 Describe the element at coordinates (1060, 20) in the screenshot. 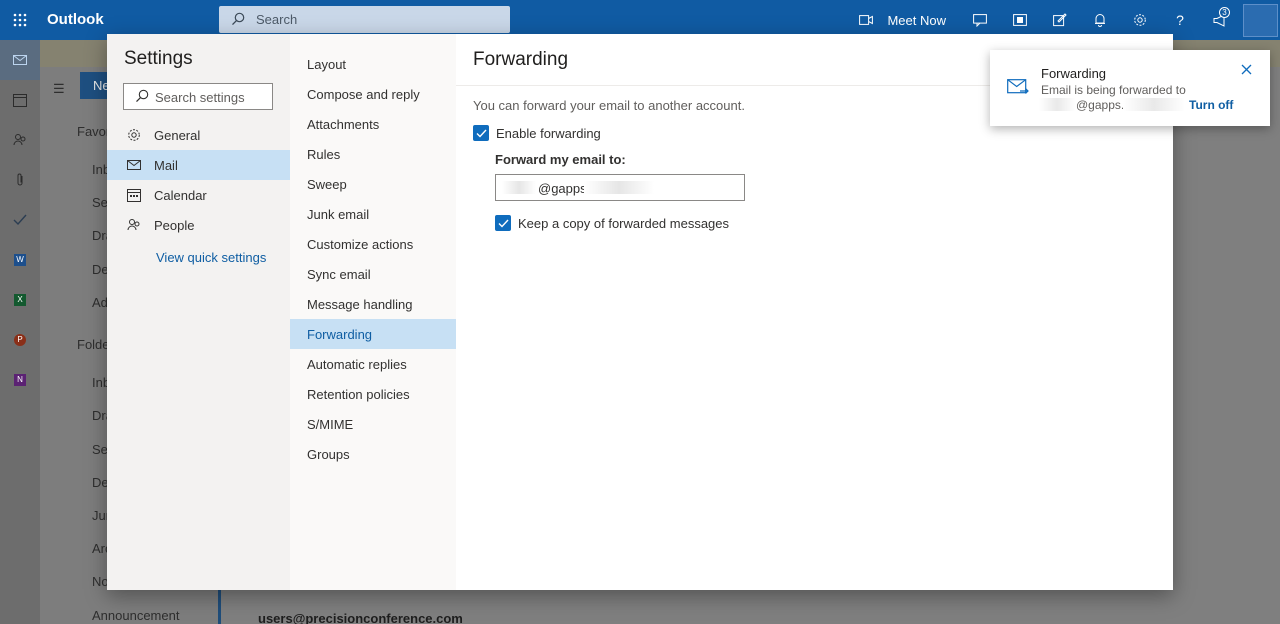

I see `pen-icon` at that location.